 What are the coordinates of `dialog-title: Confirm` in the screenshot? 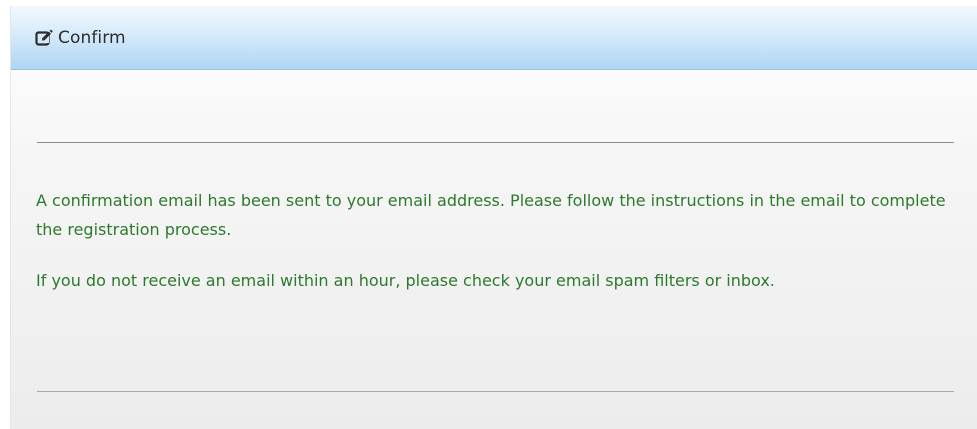 It's located at (92, 37).